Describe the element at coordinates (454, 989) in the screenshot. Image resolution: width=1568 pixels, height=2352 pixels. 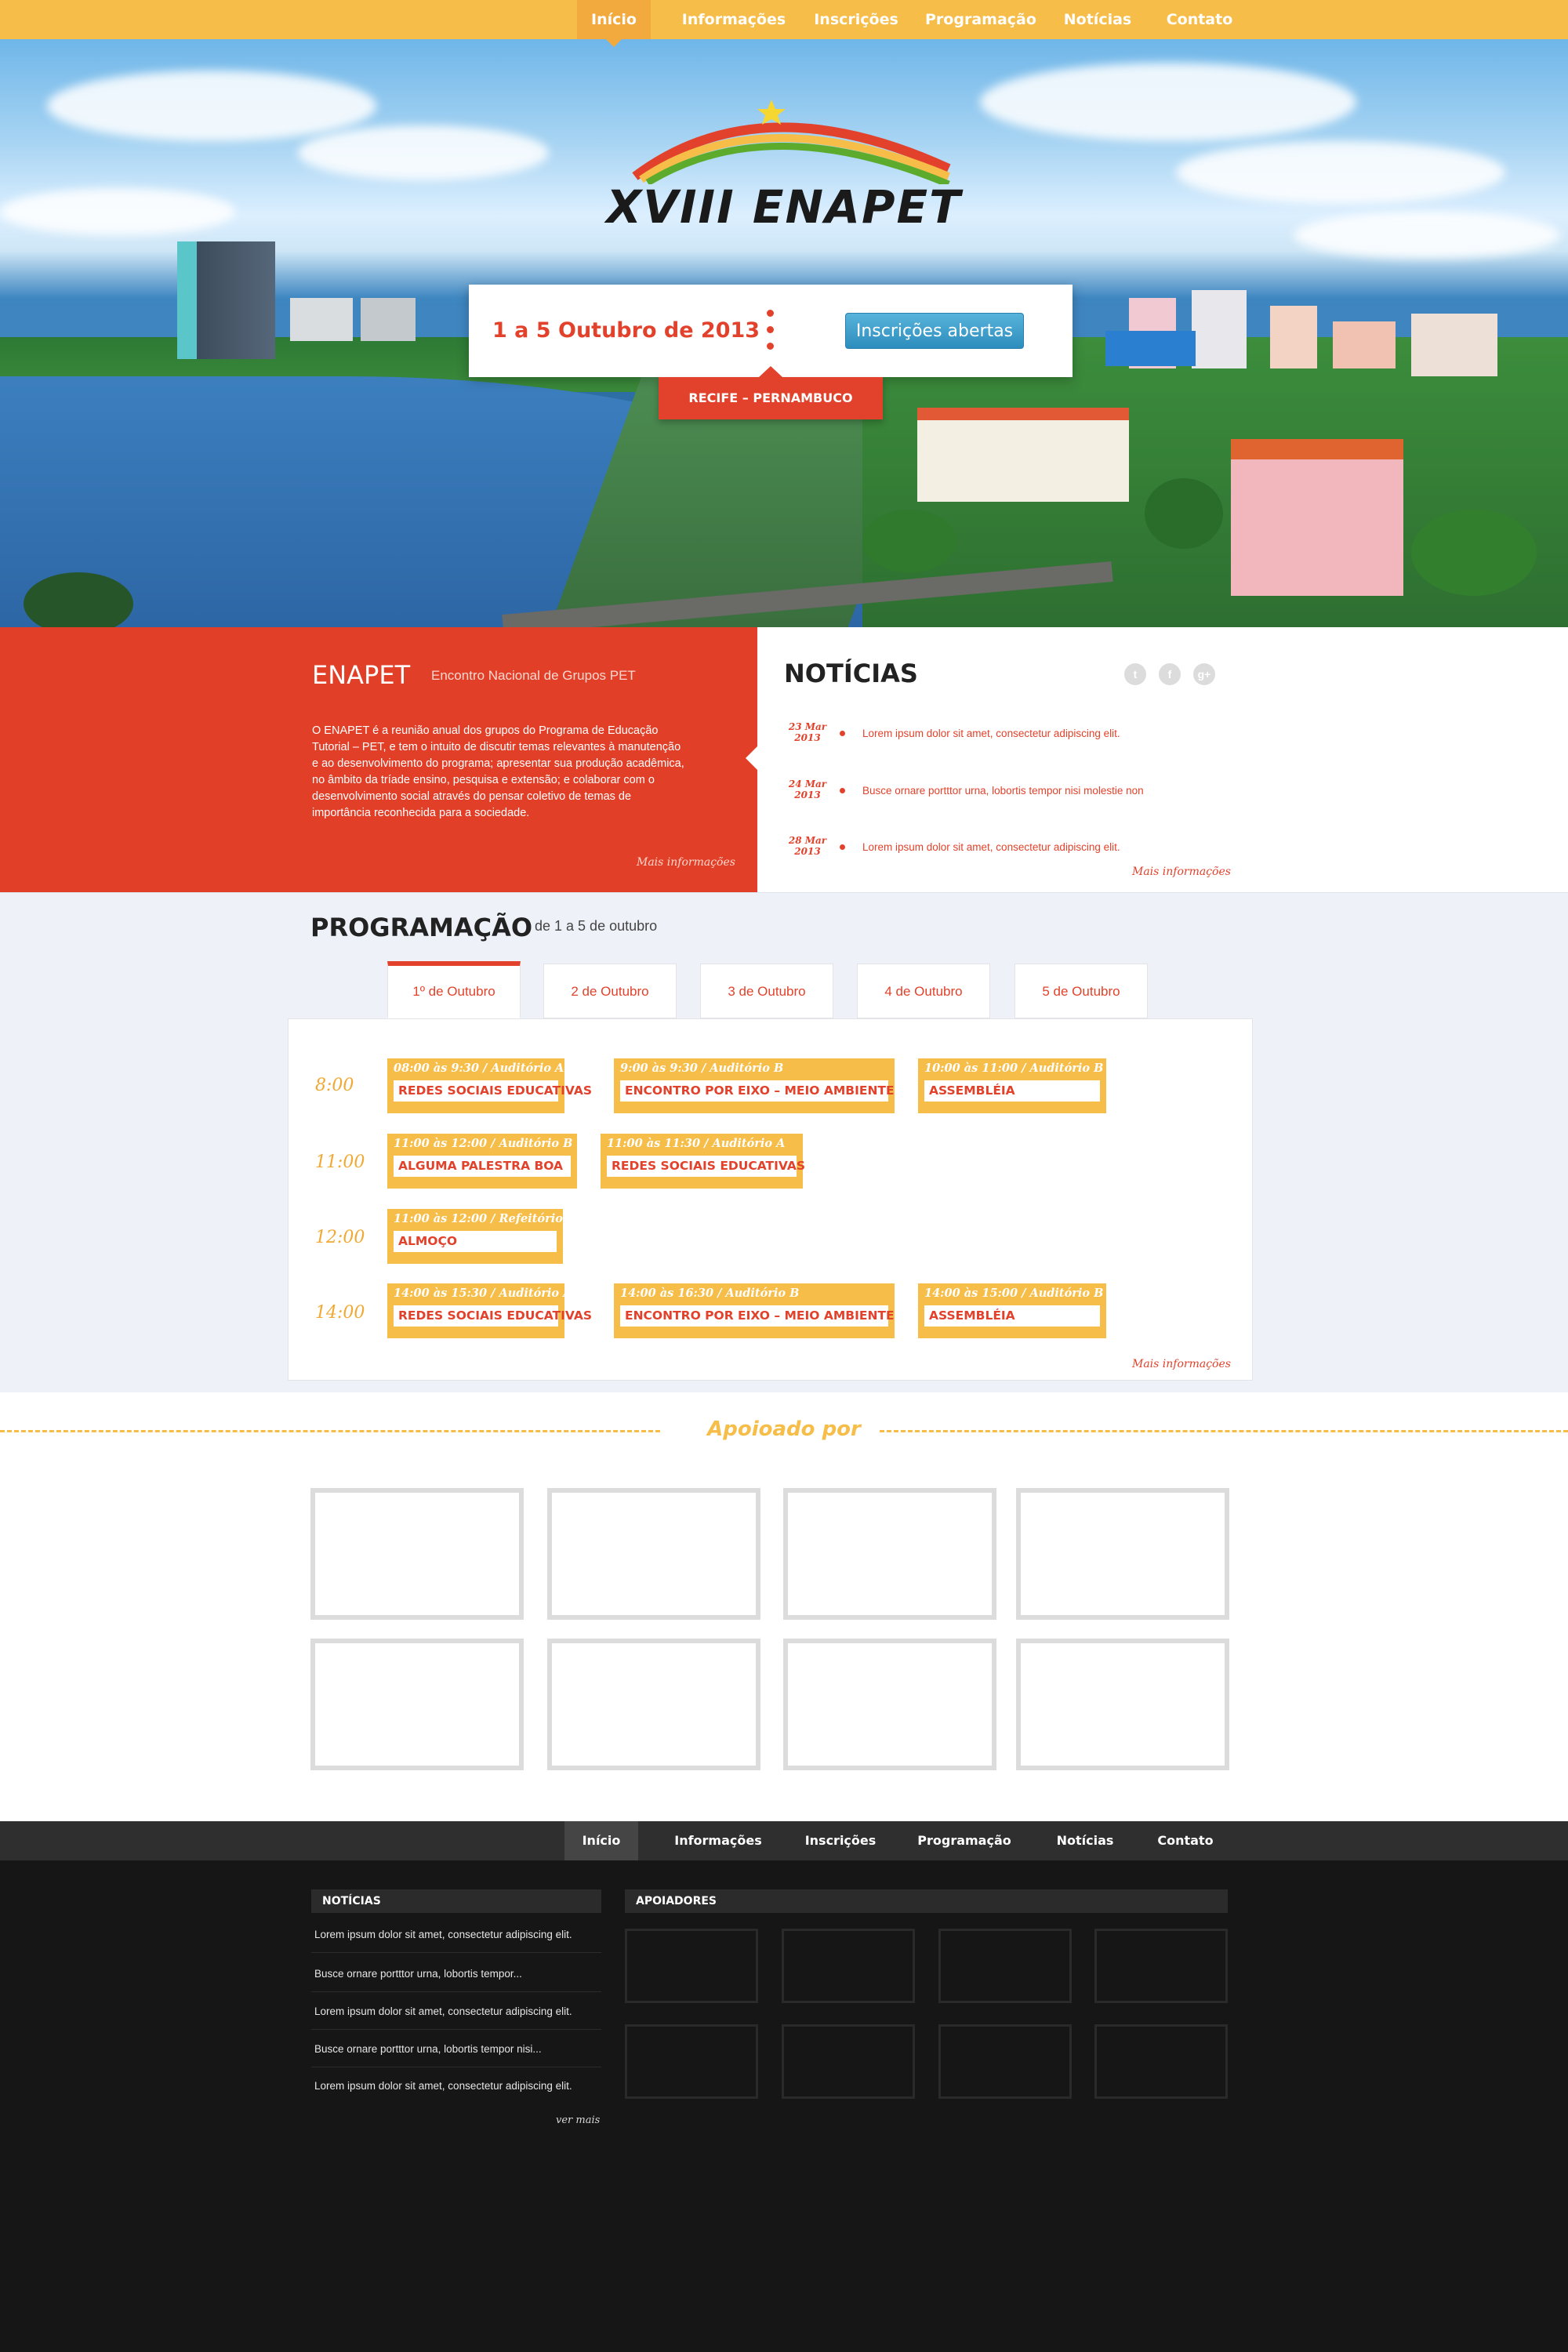
I see `tab-day-1: 1º de Outubro` at that location.